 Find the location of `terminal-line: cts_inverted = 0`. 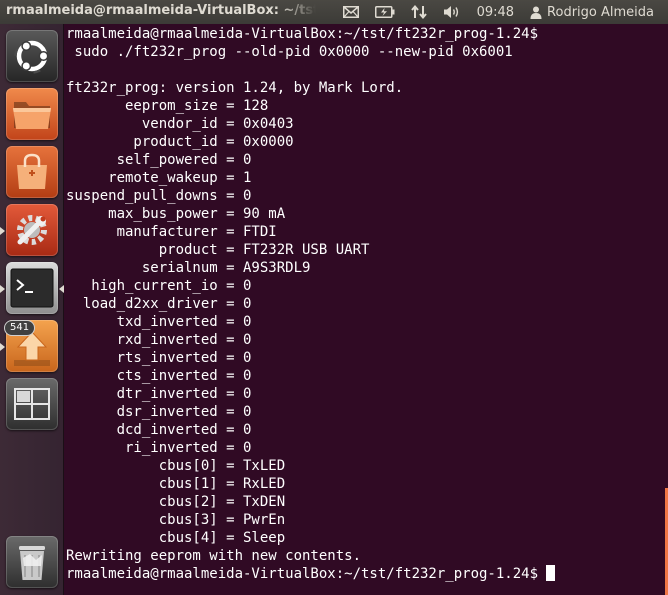

terminal-line: cts_inverted = 0 is located at coordinates (159, 376).